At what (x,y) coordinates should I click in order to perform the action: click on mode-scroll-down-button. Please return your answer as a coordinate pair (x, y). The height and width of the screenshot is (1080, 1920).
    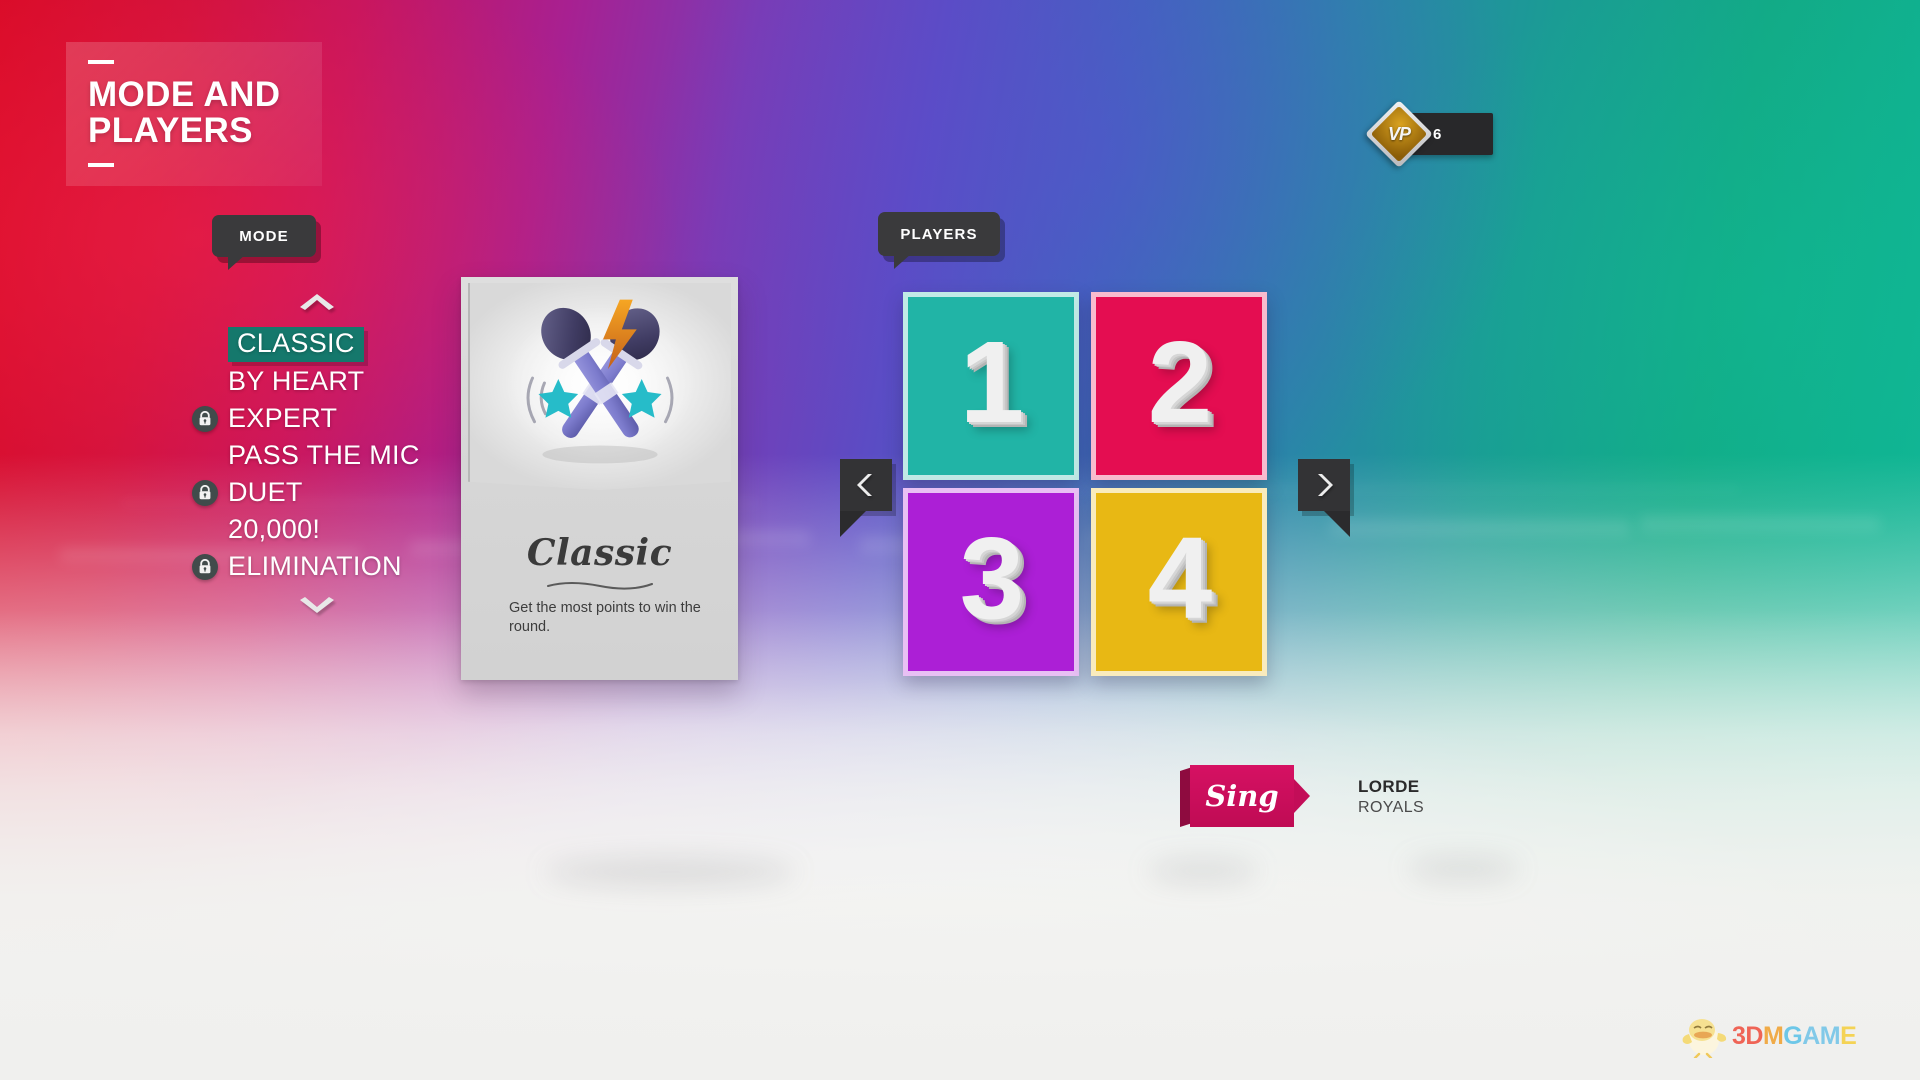
    Looking at the image, I should click on (317, 606).